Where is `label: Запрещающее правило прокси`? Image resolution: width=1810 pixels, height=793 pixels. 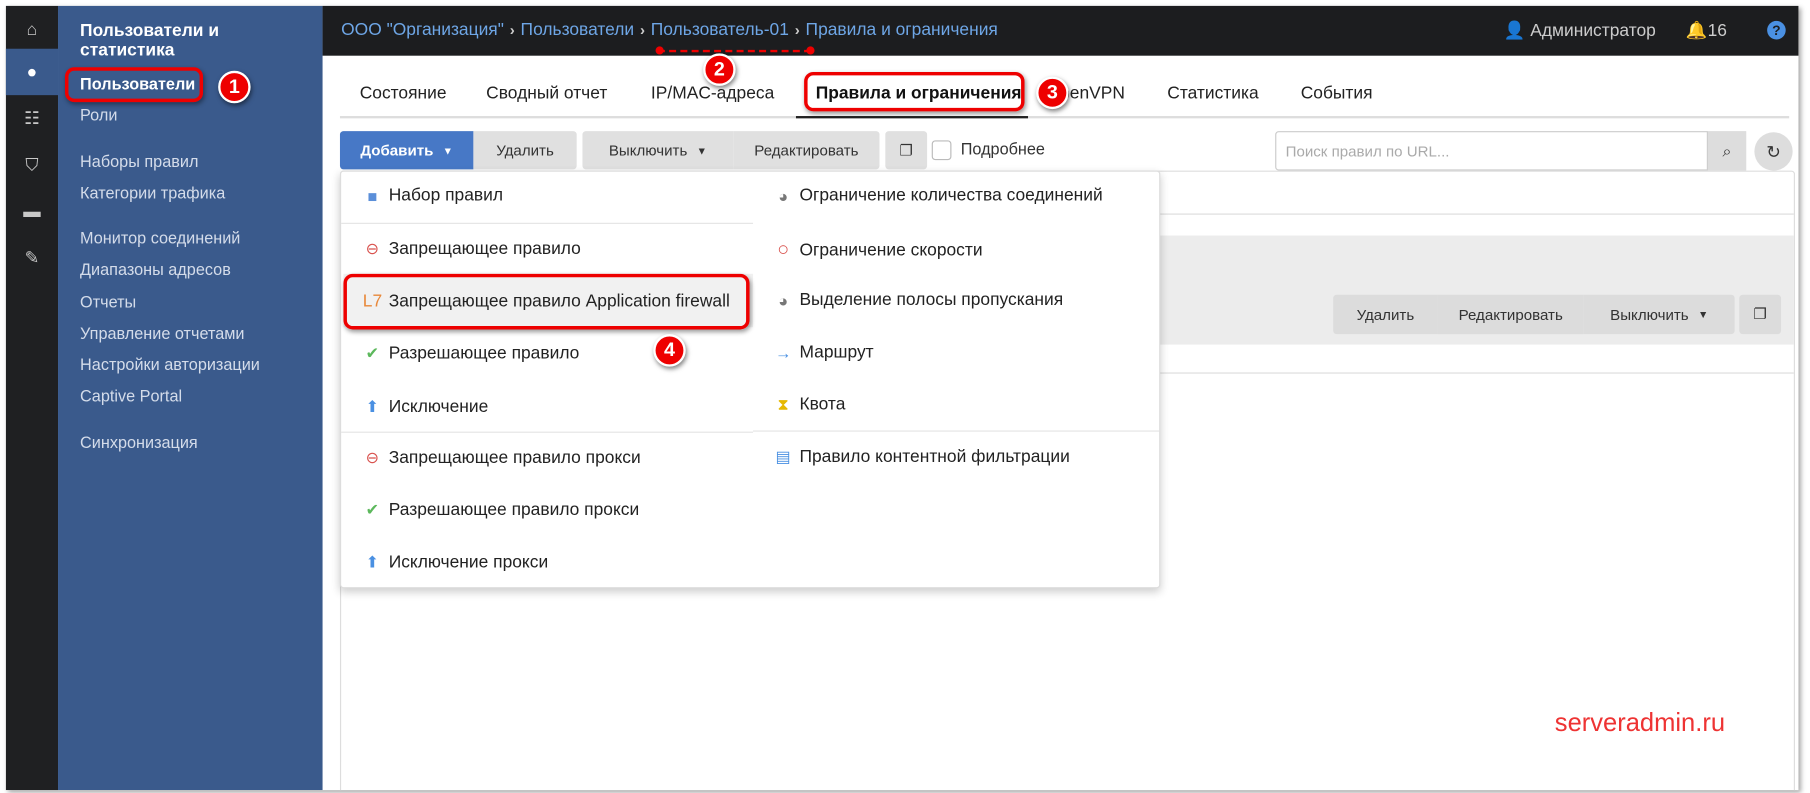 label: Запрещающее правило прокси is located at coordinates (514, 457).